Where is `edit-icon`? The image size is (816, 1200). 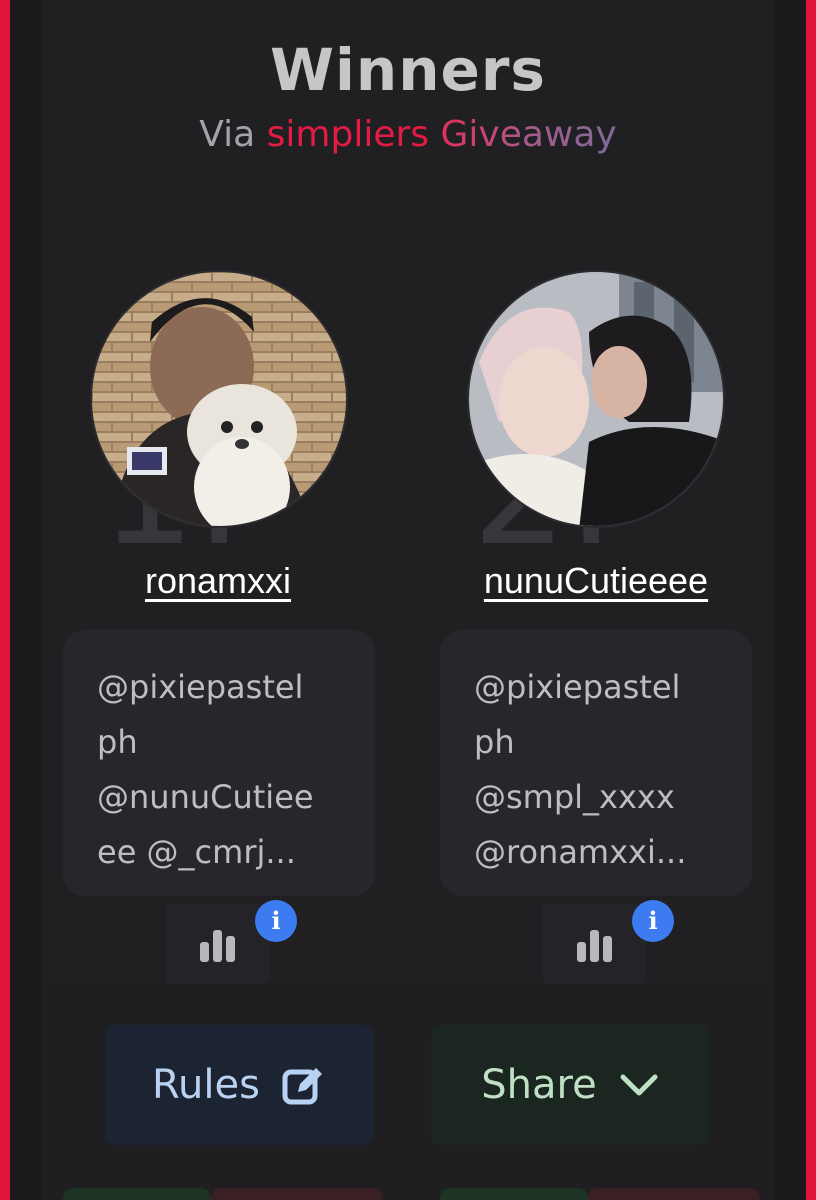
edit-icon is located at coordinates (302, 1086).